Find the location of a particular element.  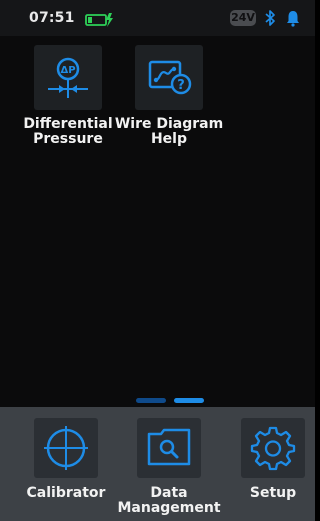

battery-charging-icon is located at coordinates (100, 19).